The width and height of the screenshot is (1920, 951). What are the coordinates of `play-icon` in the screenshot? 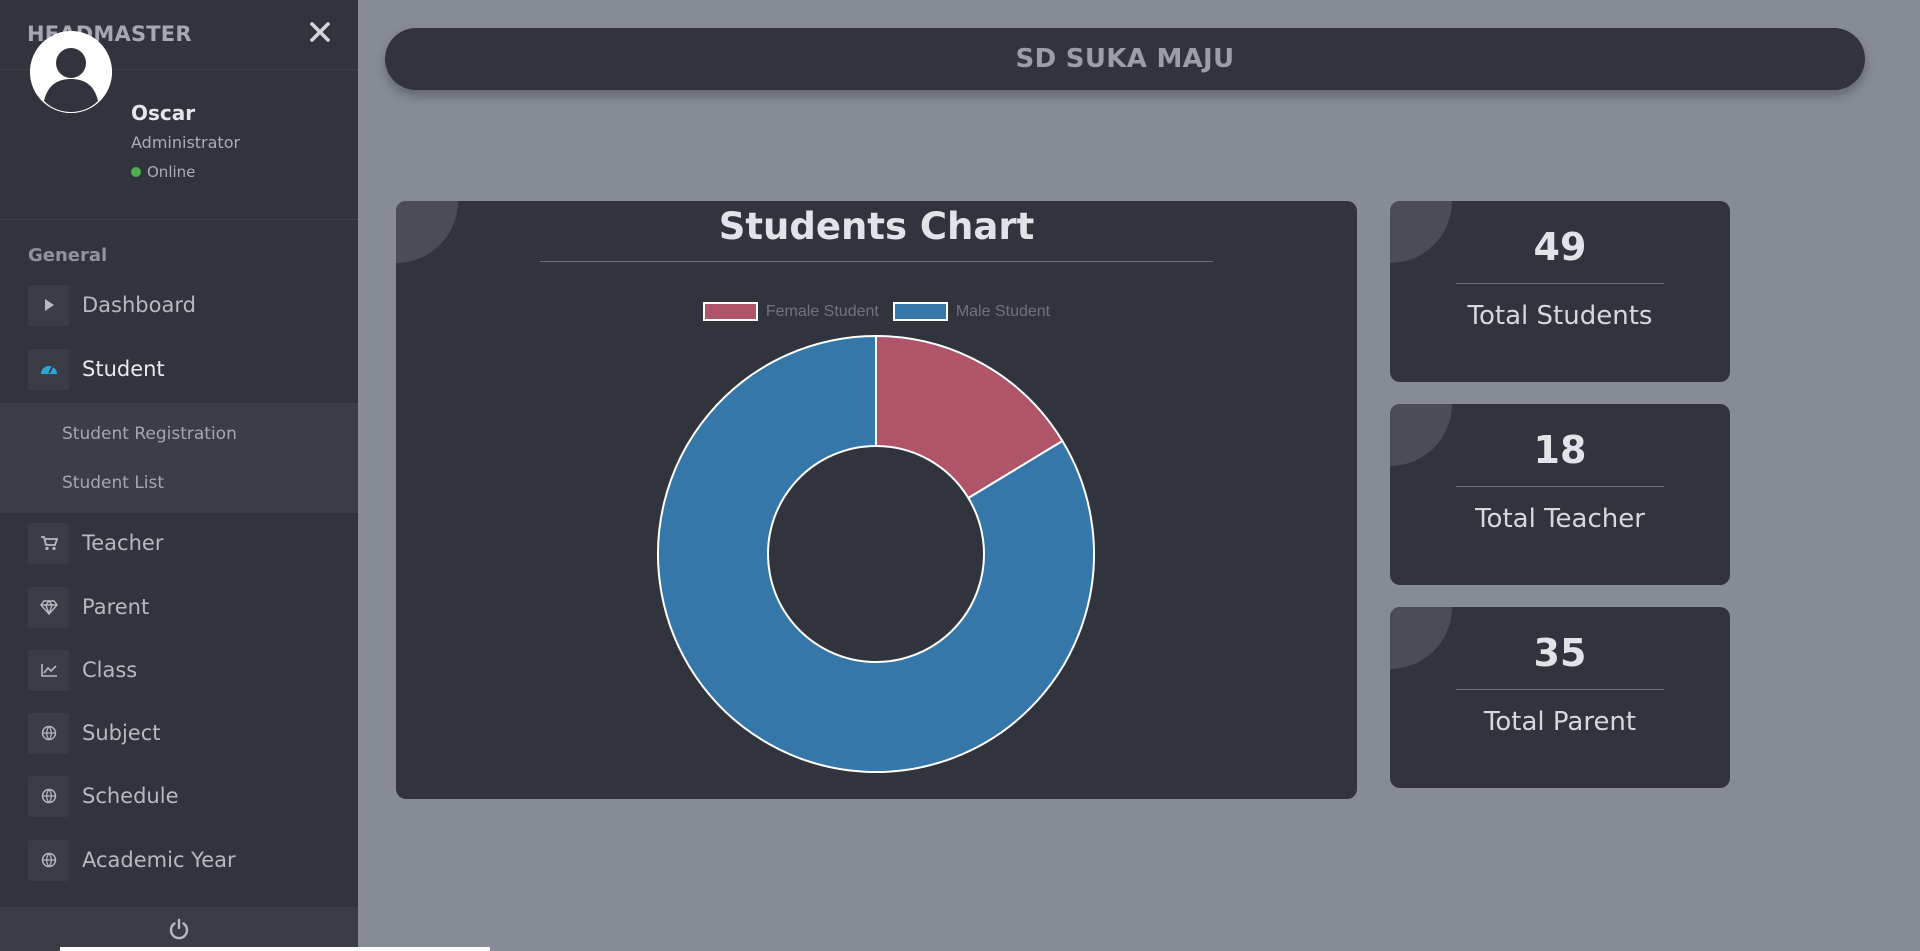 It's located at (48, 305).